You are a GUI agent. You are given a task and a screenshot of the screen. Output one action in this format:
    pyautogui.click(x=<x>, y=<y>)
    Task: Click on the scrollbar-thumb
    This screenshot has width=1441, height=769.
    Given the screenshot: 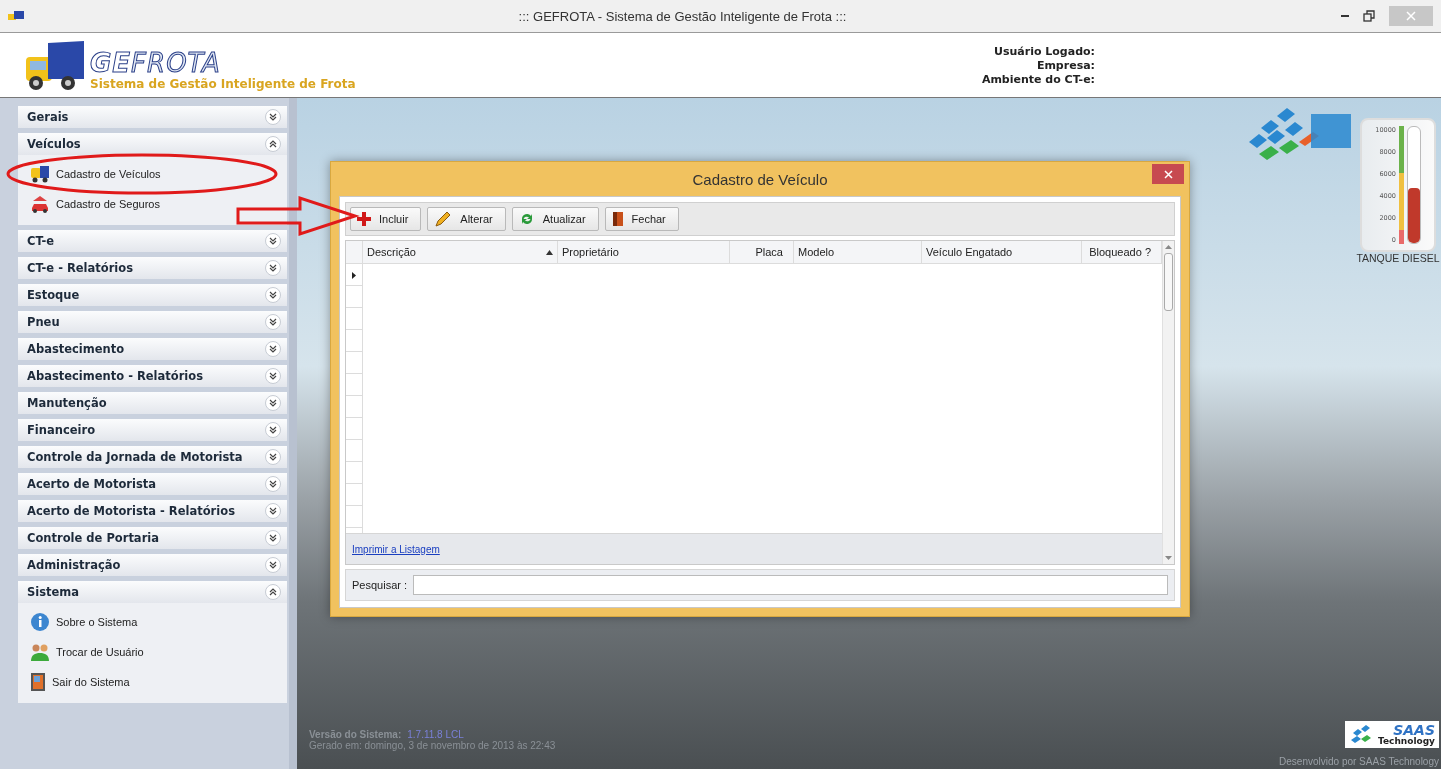 What is the action you would take?
    pyautogui.click(x=1168, y=282)
    